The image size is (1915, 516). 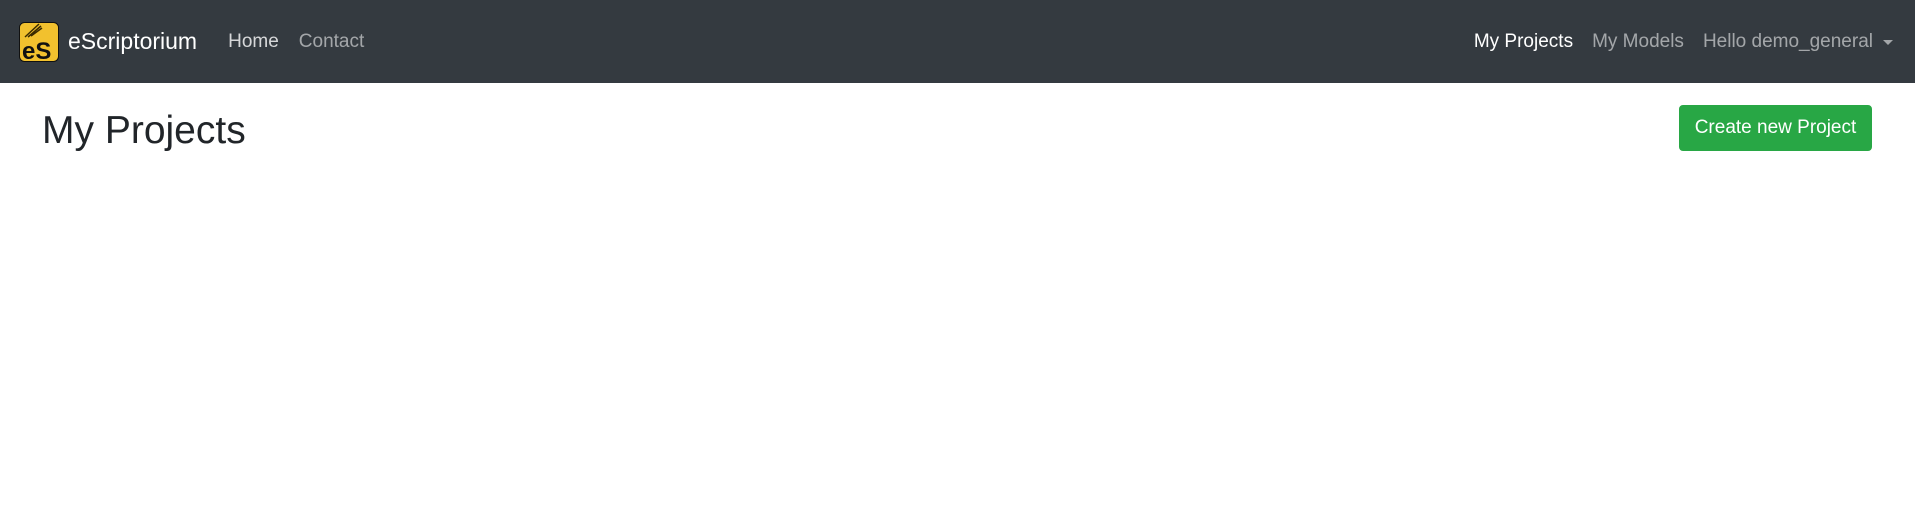 What do you see at coordinates (36, 50) in the screenshot?
I see `svg-text: eS` at bounding box center [36, 50].